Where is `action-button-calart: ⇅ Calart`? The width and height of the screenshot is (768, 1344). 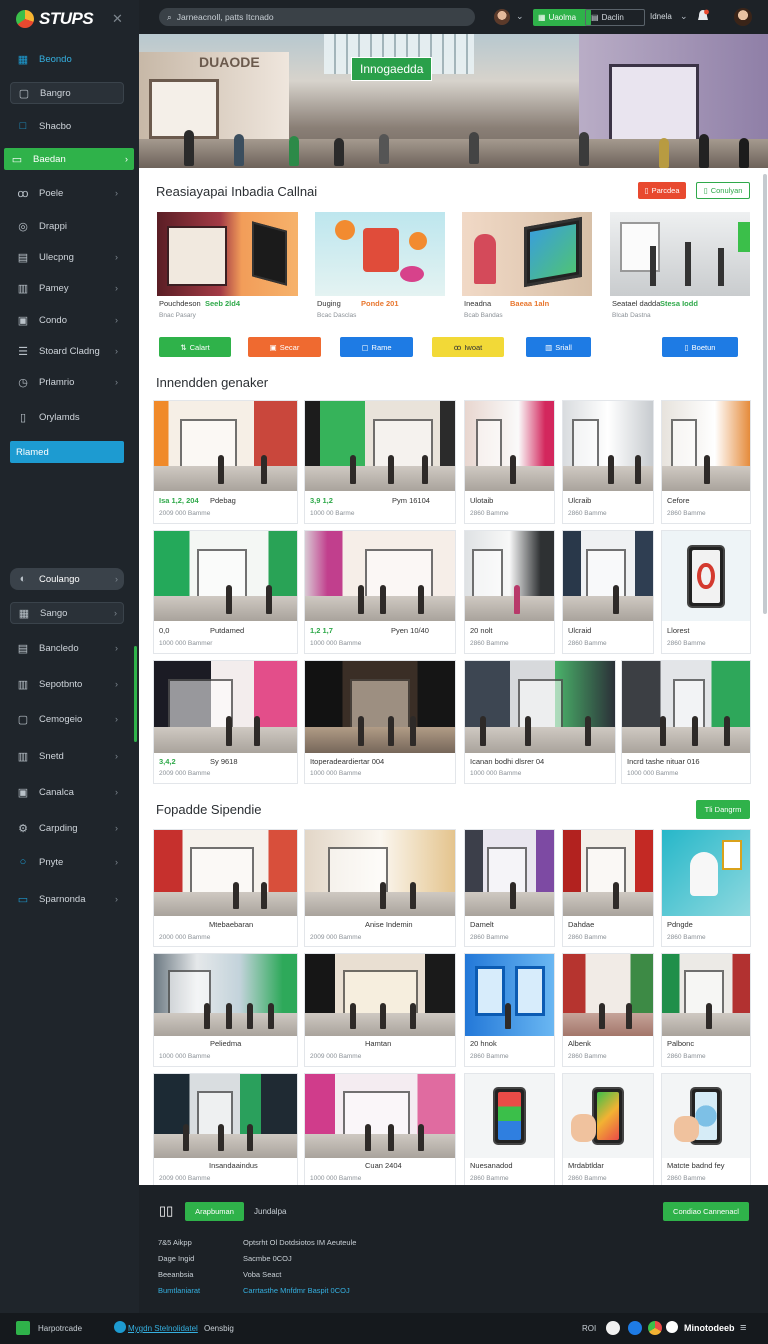 action-button-calart: ⇅ Calart is located at coordinates (195, 347).